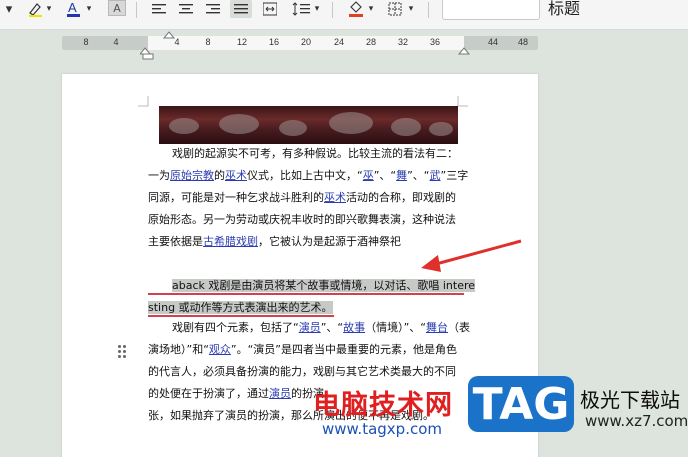  Describe the element at coordinates (435, 175) in the screenshot. I see `link-term: 武` at that location.